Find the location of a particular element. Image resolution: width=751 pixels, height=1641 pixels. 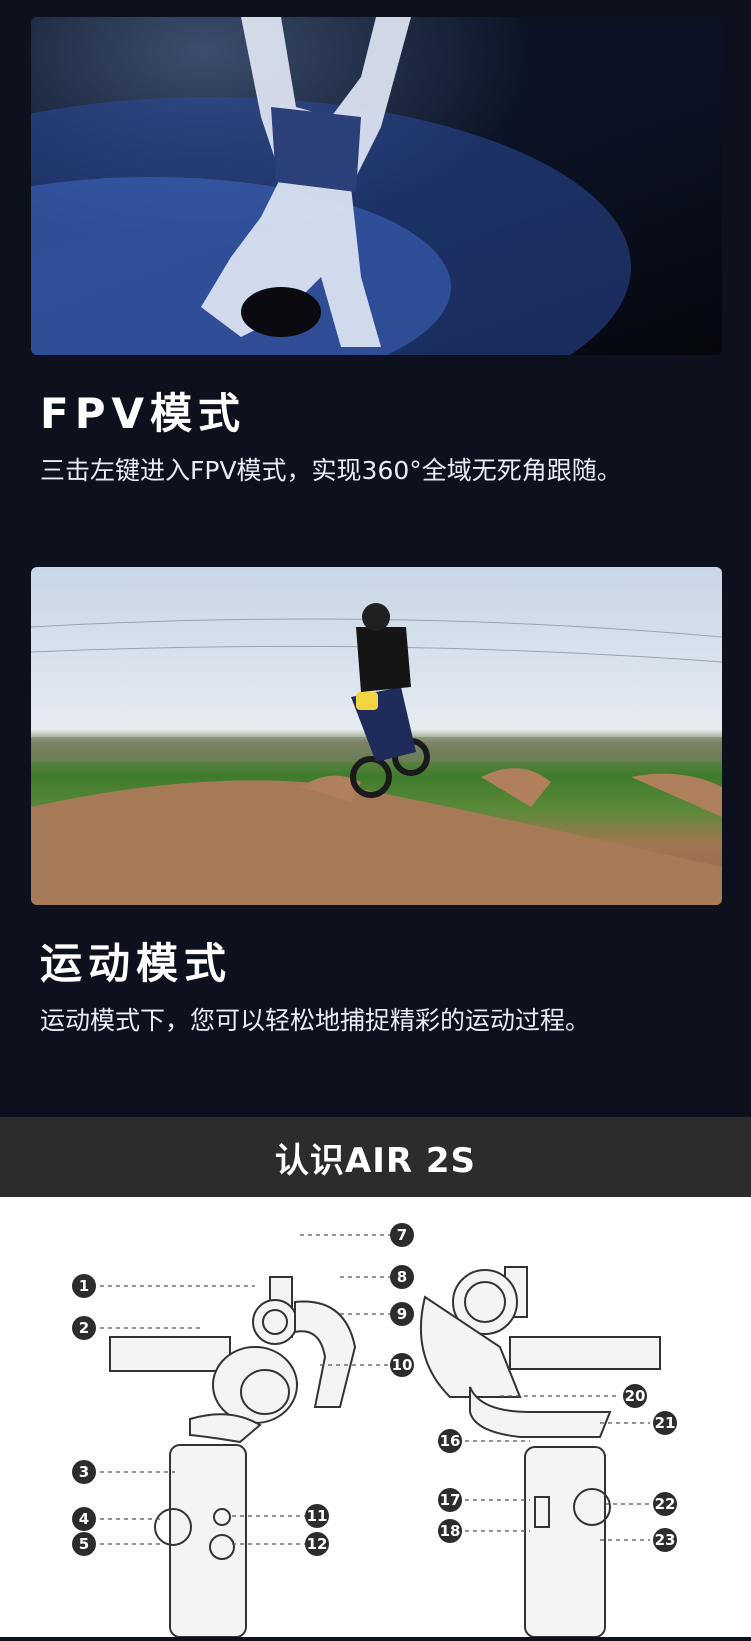

svg-text: 12 is located at coordinates (317, 1544).